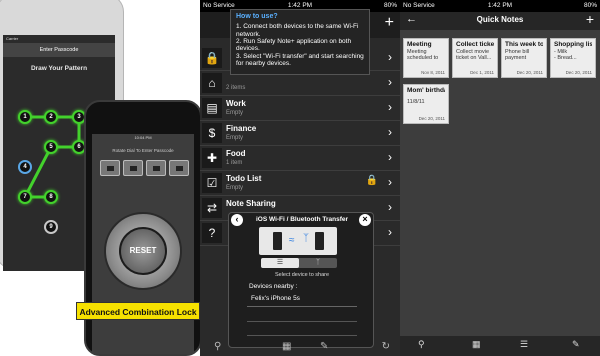 The image size is (600, 356). Describe the element at coordinates (212, 158) in the screenshot. I see `fork-knife-icon: ✚` at that location.